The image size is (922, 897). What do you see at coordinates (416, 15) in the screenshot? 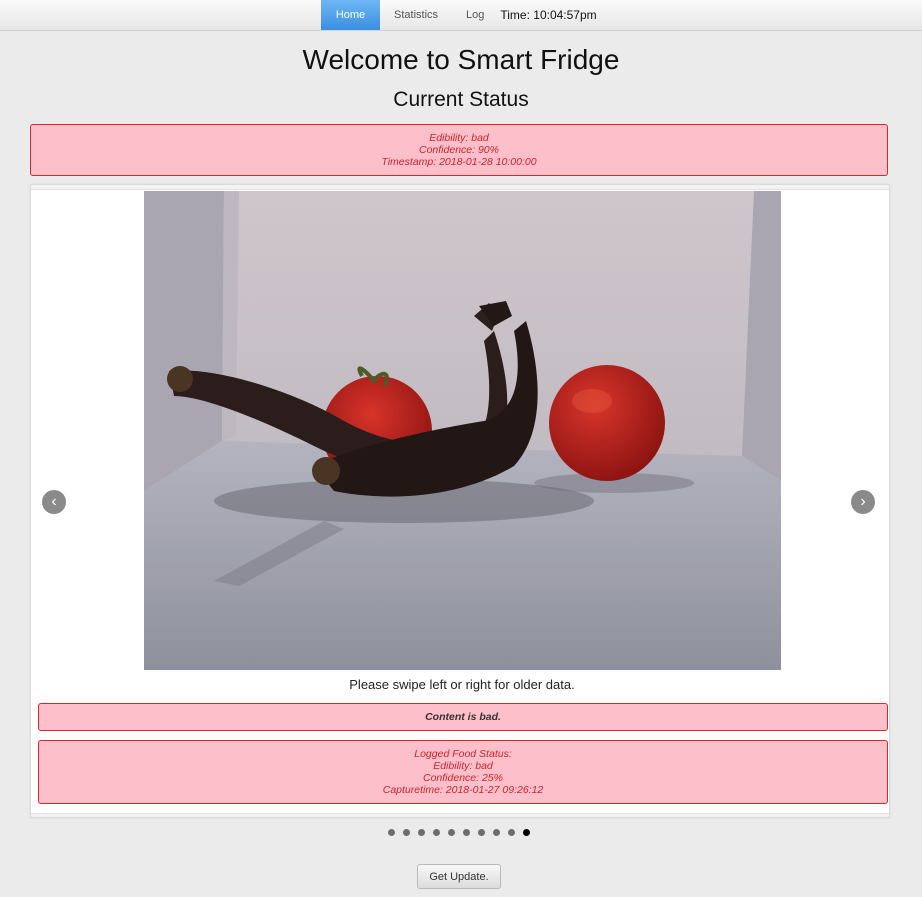
I see `tab-statistics: Statistics` at bounding box center [416, 15].